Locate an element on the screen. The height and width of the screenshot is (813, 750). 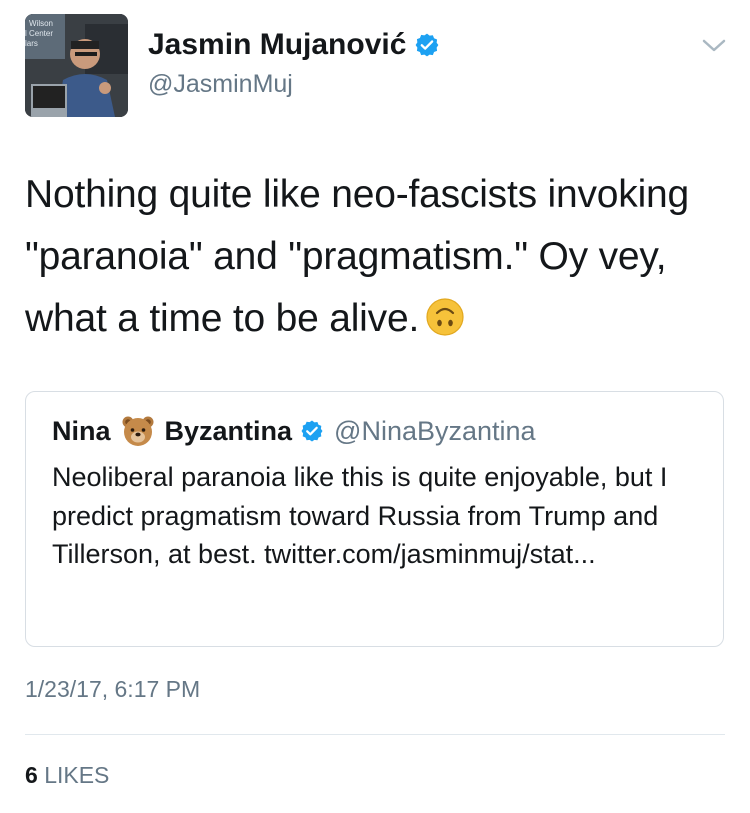
quoted-author-first-name: Nina is located at coordinates (81, 430).